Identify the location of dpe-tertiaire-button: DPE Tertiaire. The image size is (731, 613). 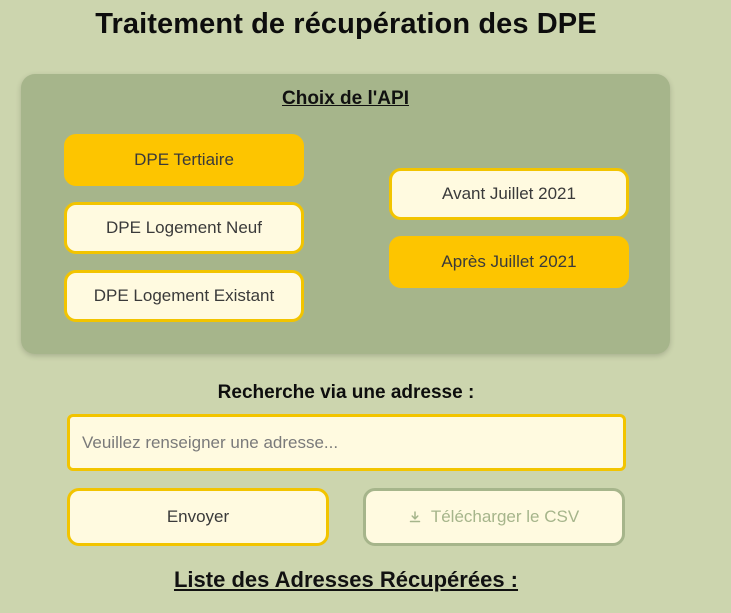
(184, 160).